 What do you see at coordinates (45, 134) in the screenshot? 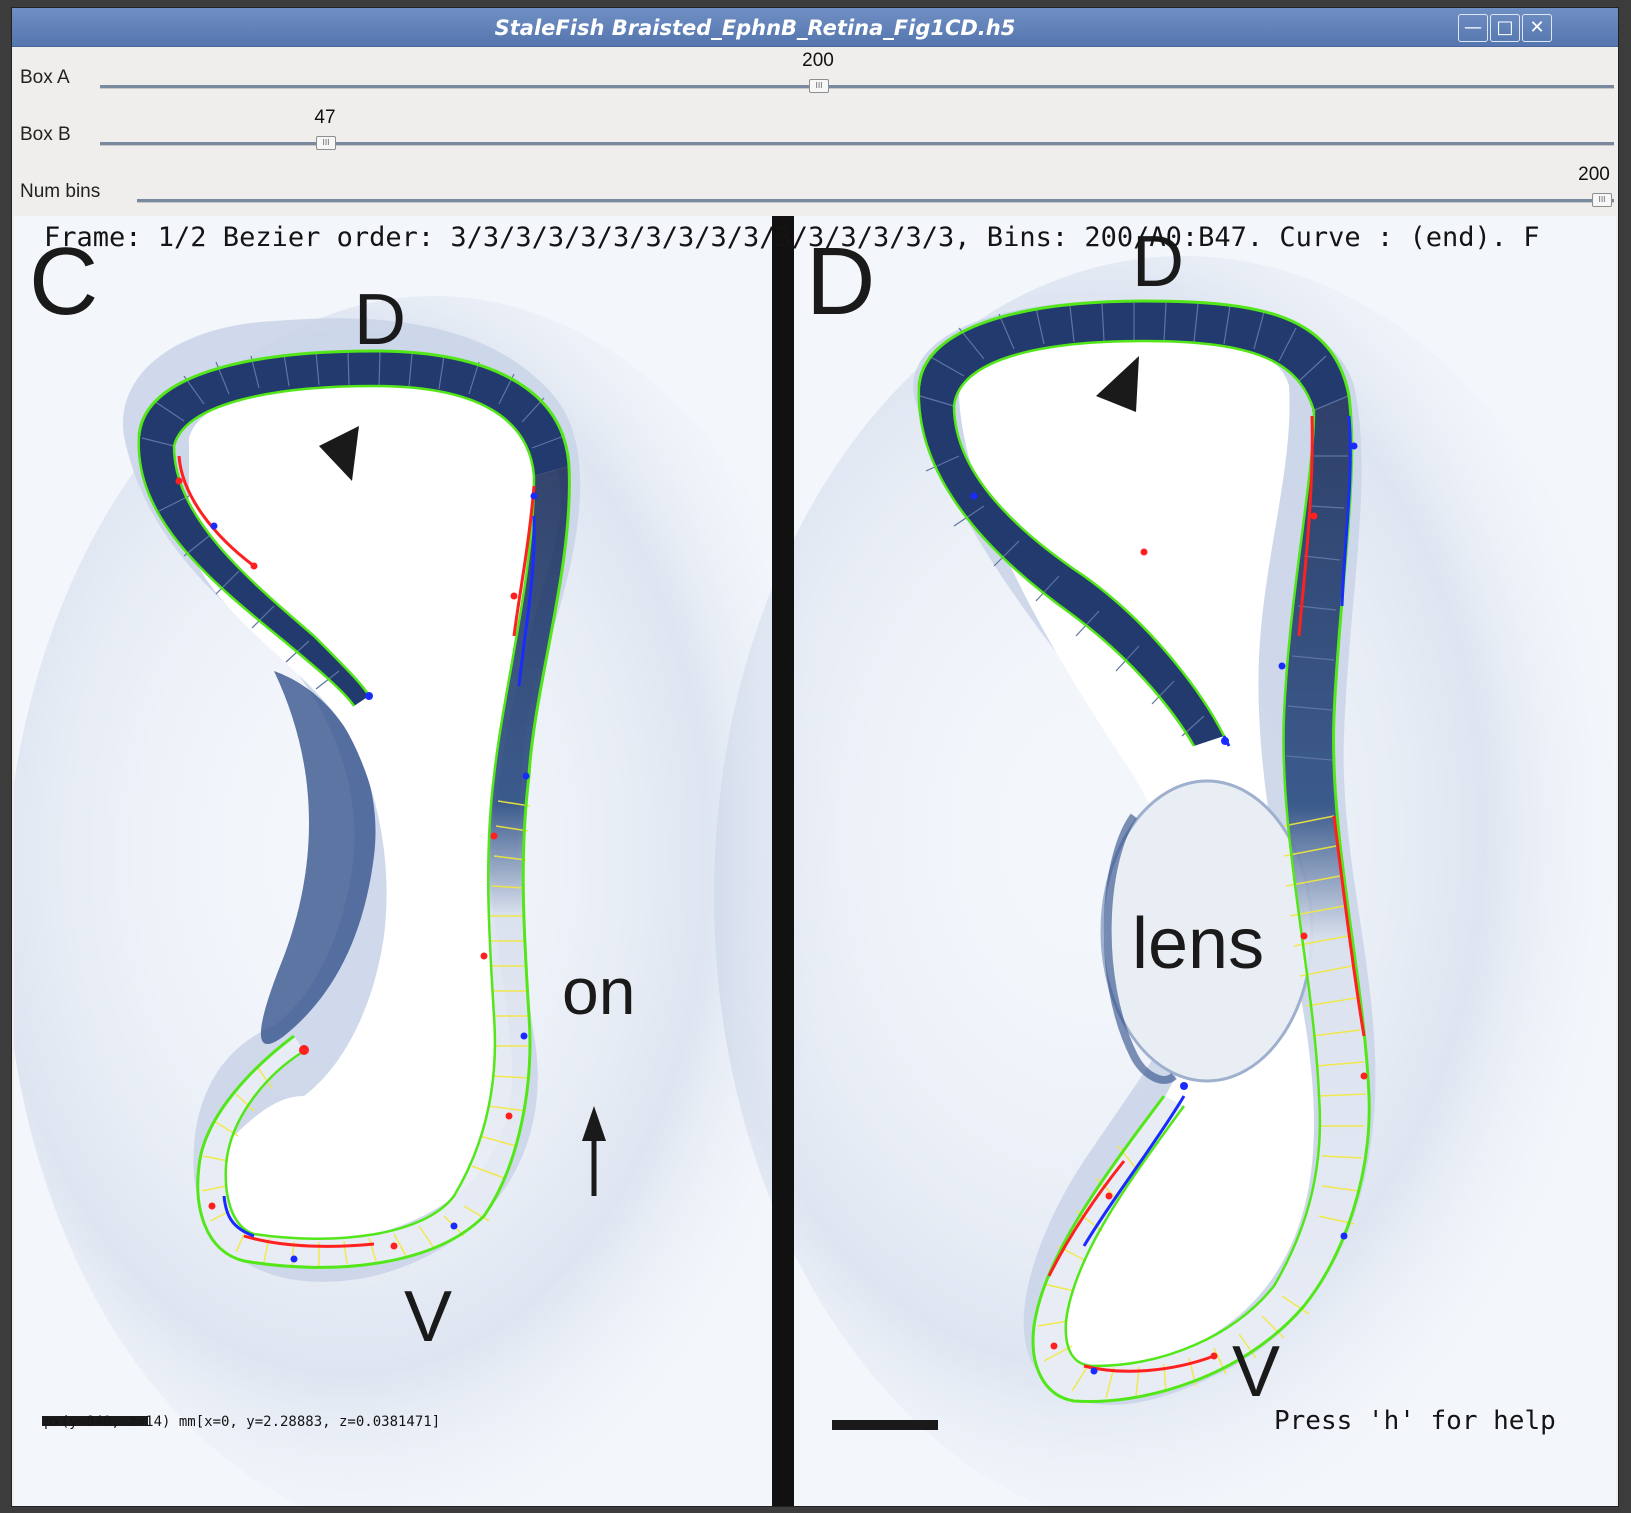
I see `box-b-label: Box B` at bounding box center [45, 134].